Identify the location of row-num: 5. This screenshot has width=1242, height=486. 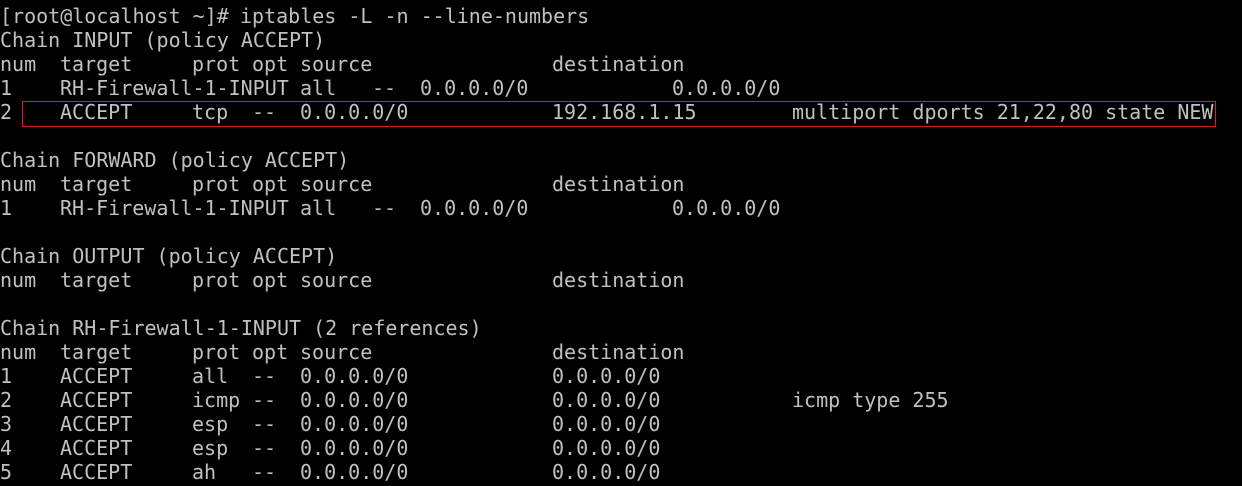
(6, 472).